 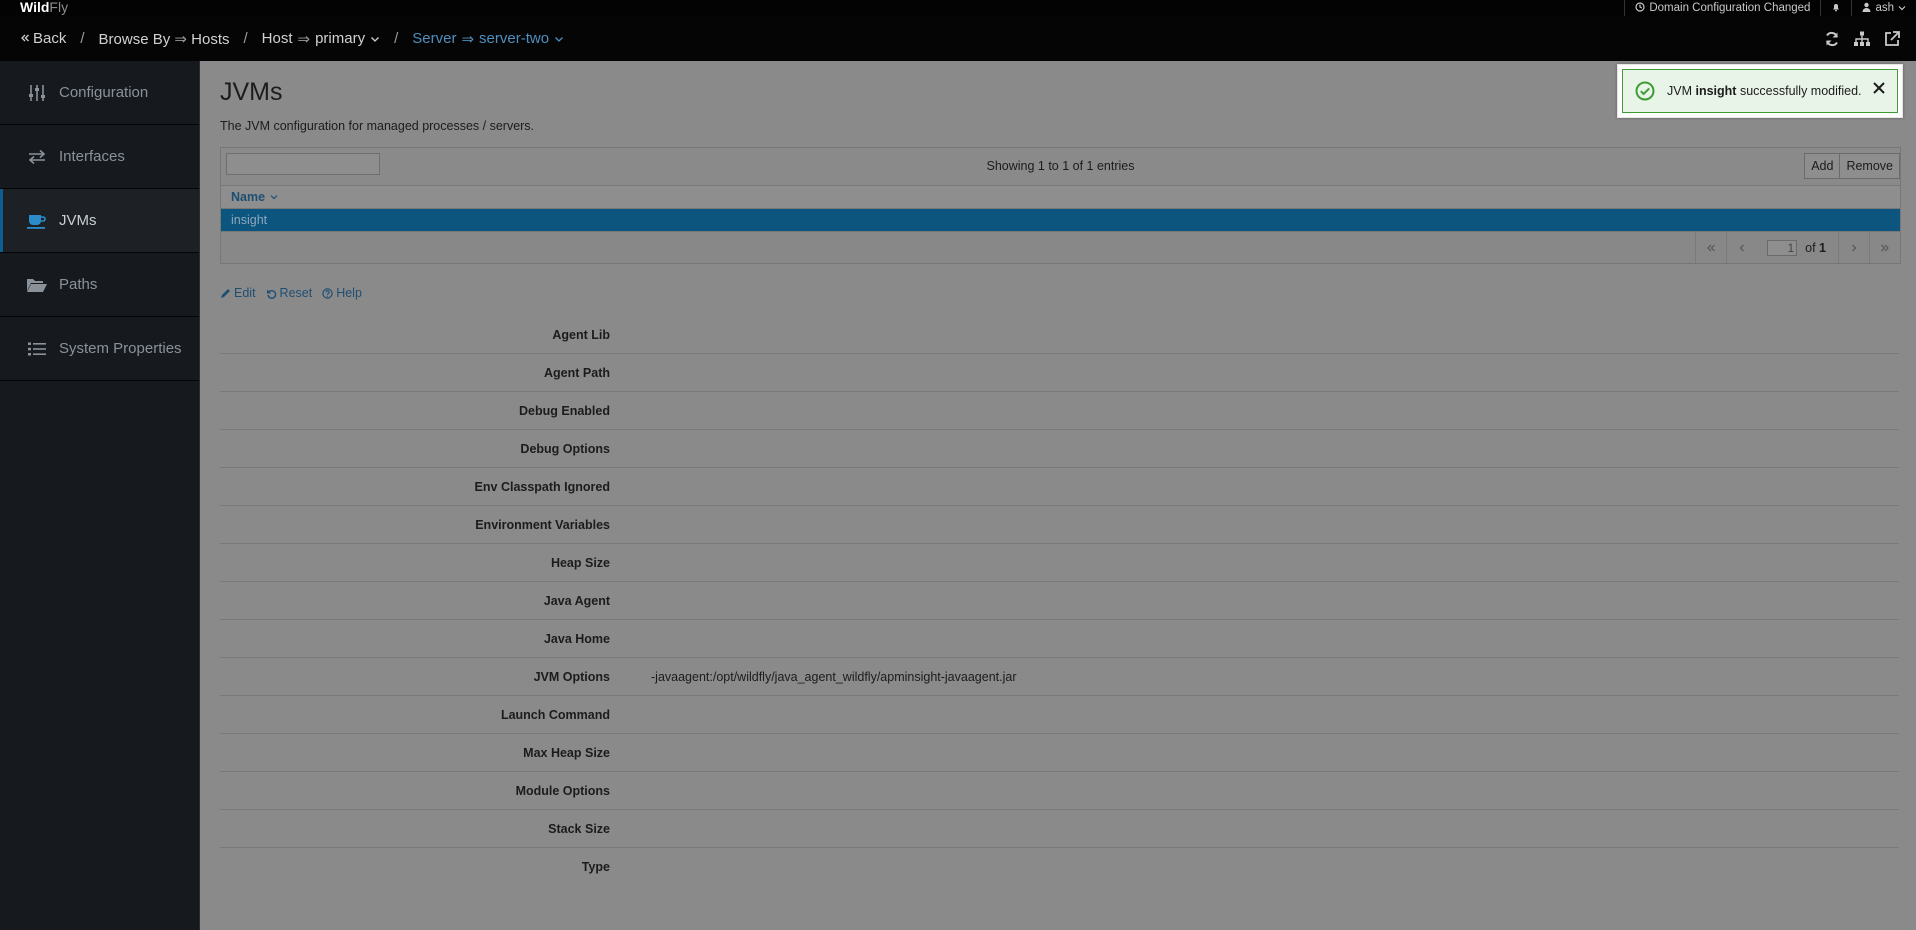 I want to click on history-icon, so click(x=1640, y=8).